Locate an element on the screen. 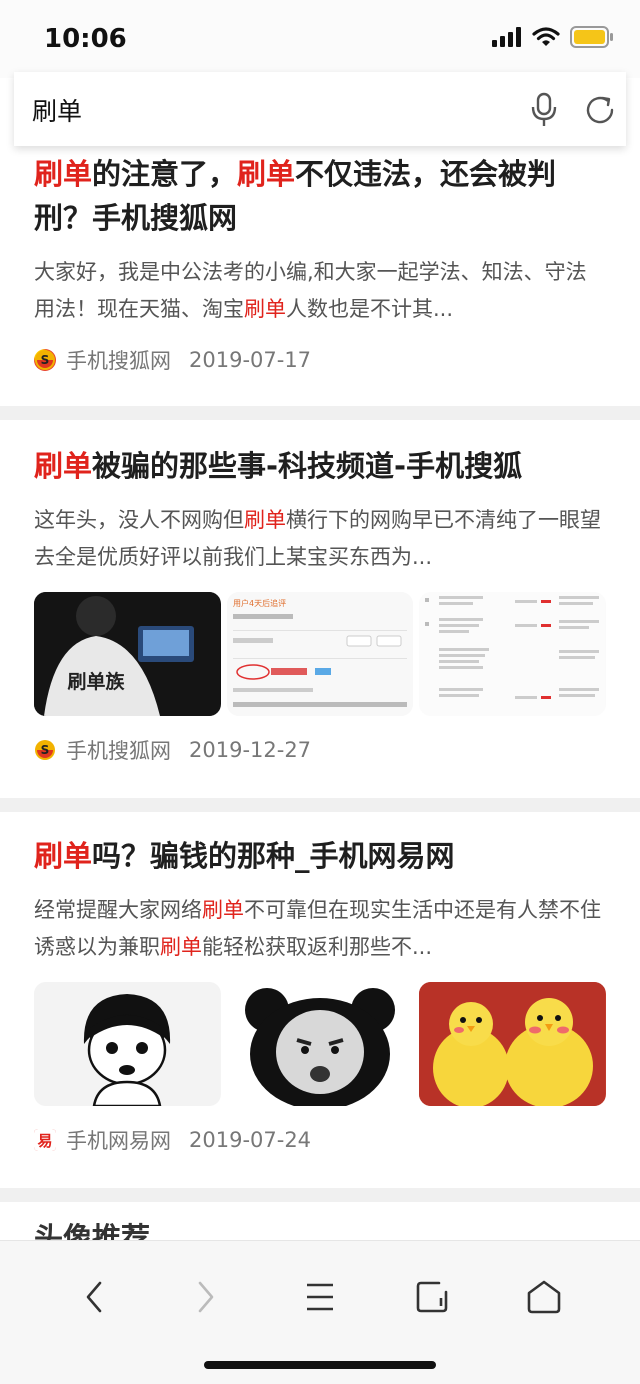 This screenshot has width=640, height=1384. result-images is located at coordinates (320, 1045).